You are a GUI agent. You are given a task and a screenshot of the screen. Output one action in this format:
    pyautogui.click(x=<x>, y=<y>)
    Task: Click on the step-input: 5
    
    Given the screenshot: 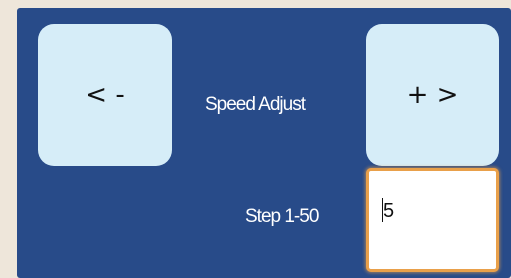 What is the action you would take?
    pyautogui.click(x=432, y=220)
    